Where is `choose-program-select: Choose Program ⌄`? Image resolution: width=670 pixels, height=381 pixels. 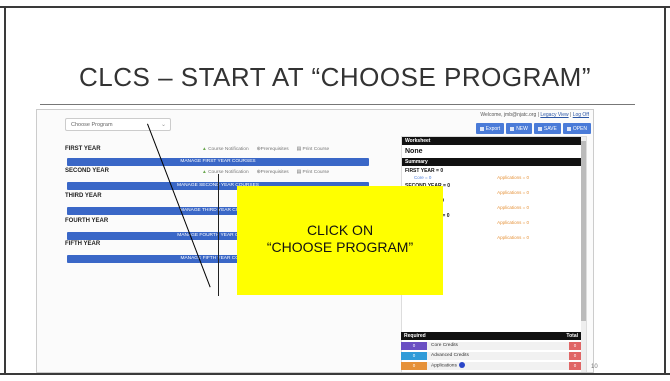 choose-program-select: Choose Program ⌄ is located at coordinates (118, 124).